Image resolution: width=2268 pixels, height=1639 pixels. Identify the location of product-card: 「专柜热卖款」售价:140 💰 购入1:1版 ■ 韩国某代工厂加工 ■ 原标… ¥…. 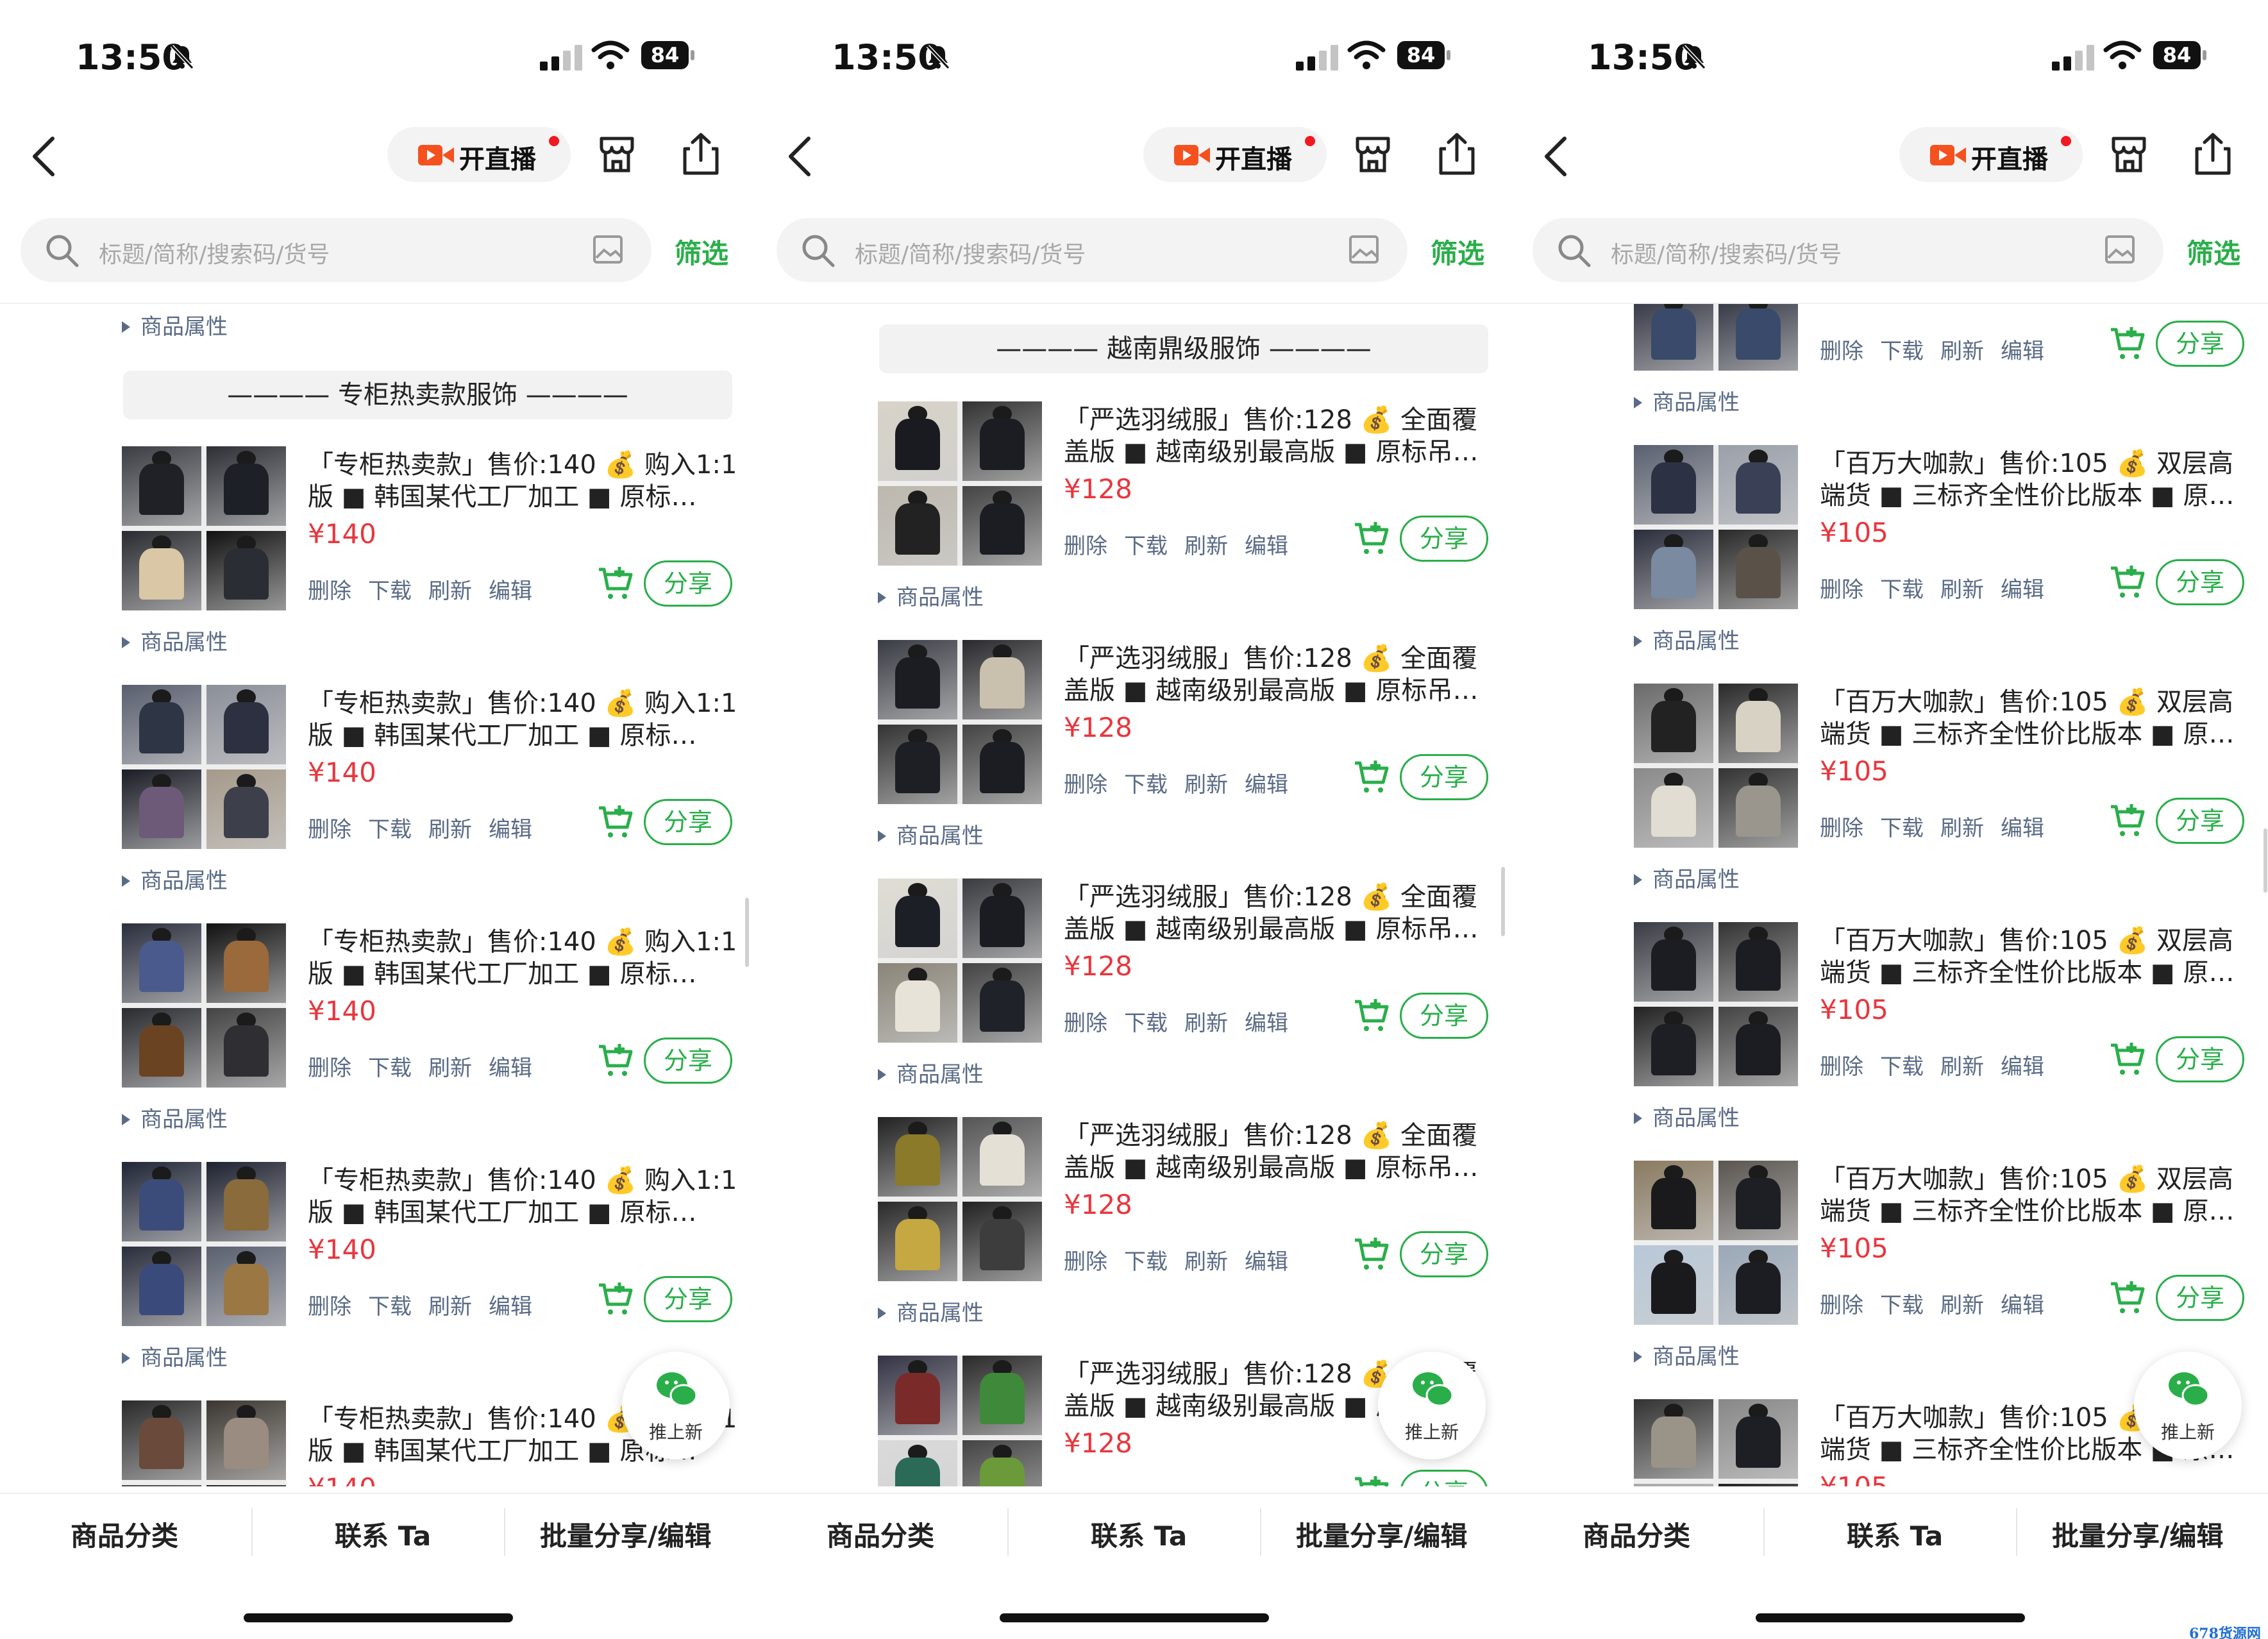
(429, 1244).